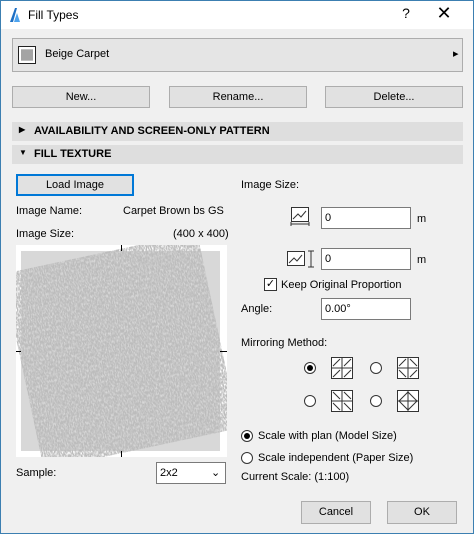 The image size is (474, 534). Describe the element at coordinates (310, 368) in the screenshot. I see `mirror-none-radio` at that location.